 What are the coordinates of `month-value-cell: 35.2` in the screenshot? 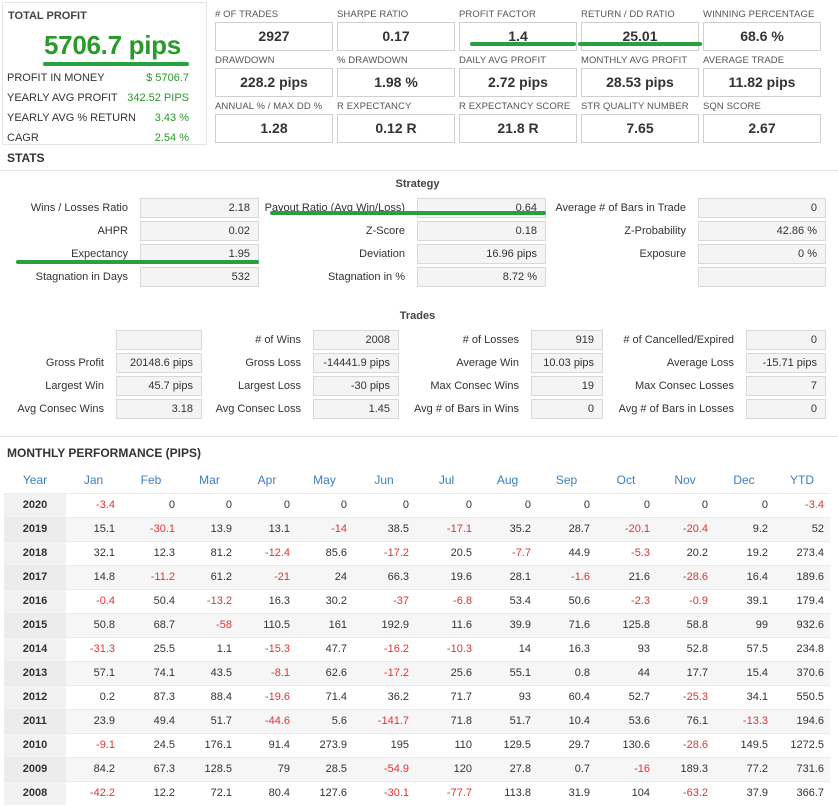 It's located at (507, 528).